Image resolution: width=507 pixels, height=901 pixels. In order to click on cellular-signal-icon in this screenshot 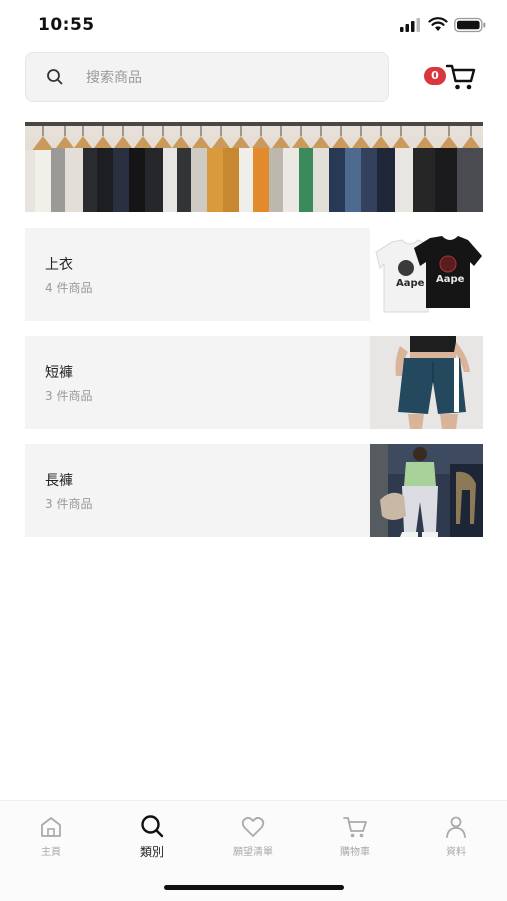, I will do `click(410, 25)`.